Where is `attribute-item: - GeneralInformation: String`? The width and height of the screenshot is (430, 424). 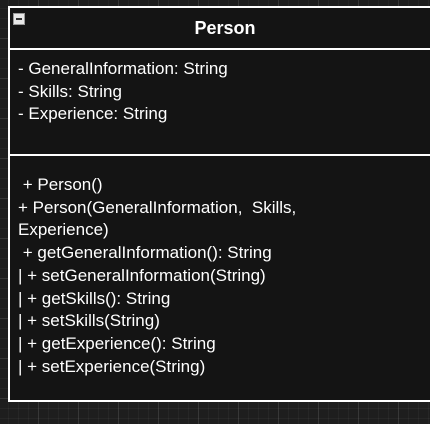
attribute-item: - GeneralInformation: String is located at coordinates (123, 68).